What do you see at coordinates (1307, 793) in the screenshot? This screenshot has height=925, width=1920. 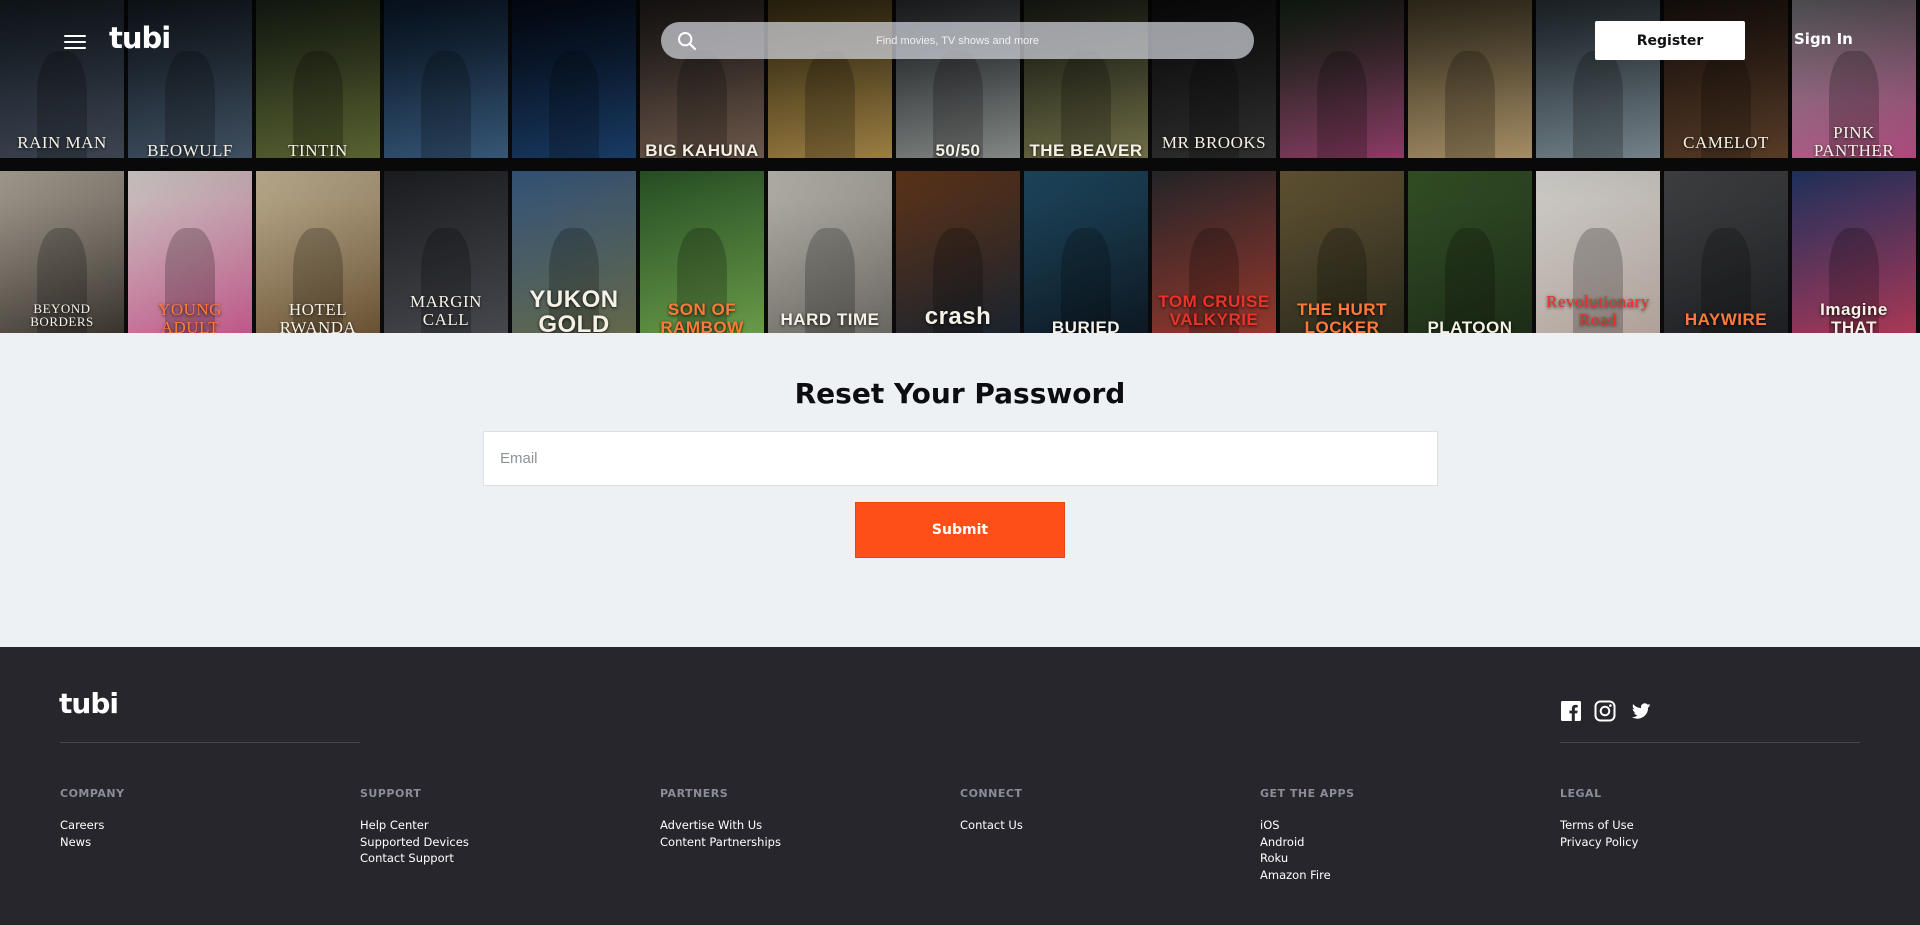 I see `footer-column-heading: GET THE APPS` at bounding box center [1307, 793].